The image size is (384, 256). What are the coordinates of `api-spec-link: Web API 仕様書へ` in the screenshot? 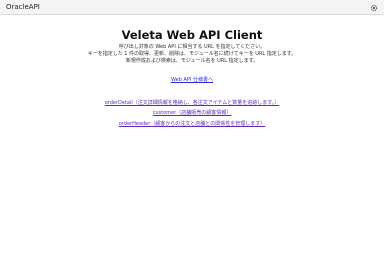 It's located at (192, 80).